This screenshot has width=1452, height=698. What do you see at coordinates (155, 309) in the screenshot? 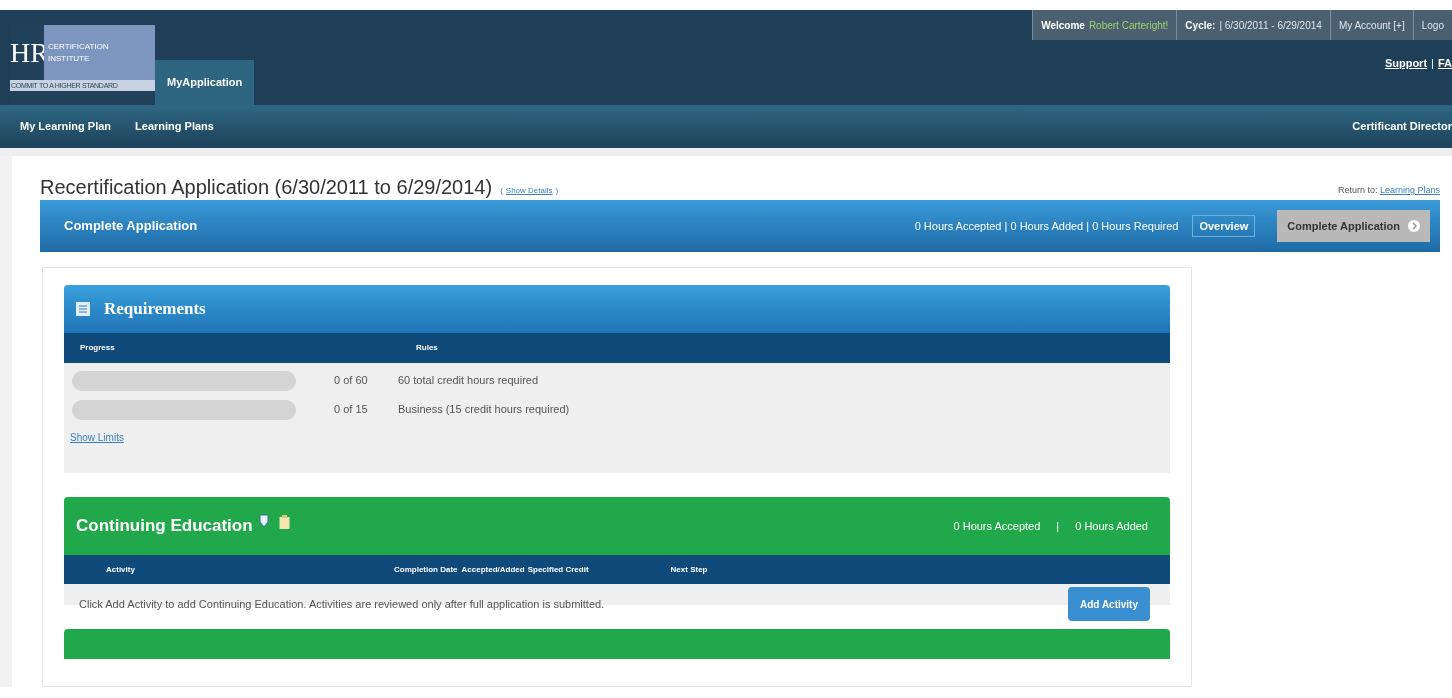
I see `panel-title: Requirements` at bounding box center [155, 309].